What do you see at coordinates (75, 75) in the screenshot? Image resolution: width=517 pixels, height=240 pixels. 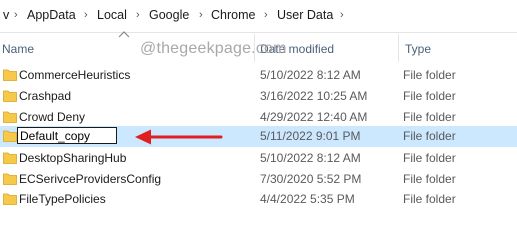 I see `file-name: CommerceHeuristics` at bounding box center [75, 75].